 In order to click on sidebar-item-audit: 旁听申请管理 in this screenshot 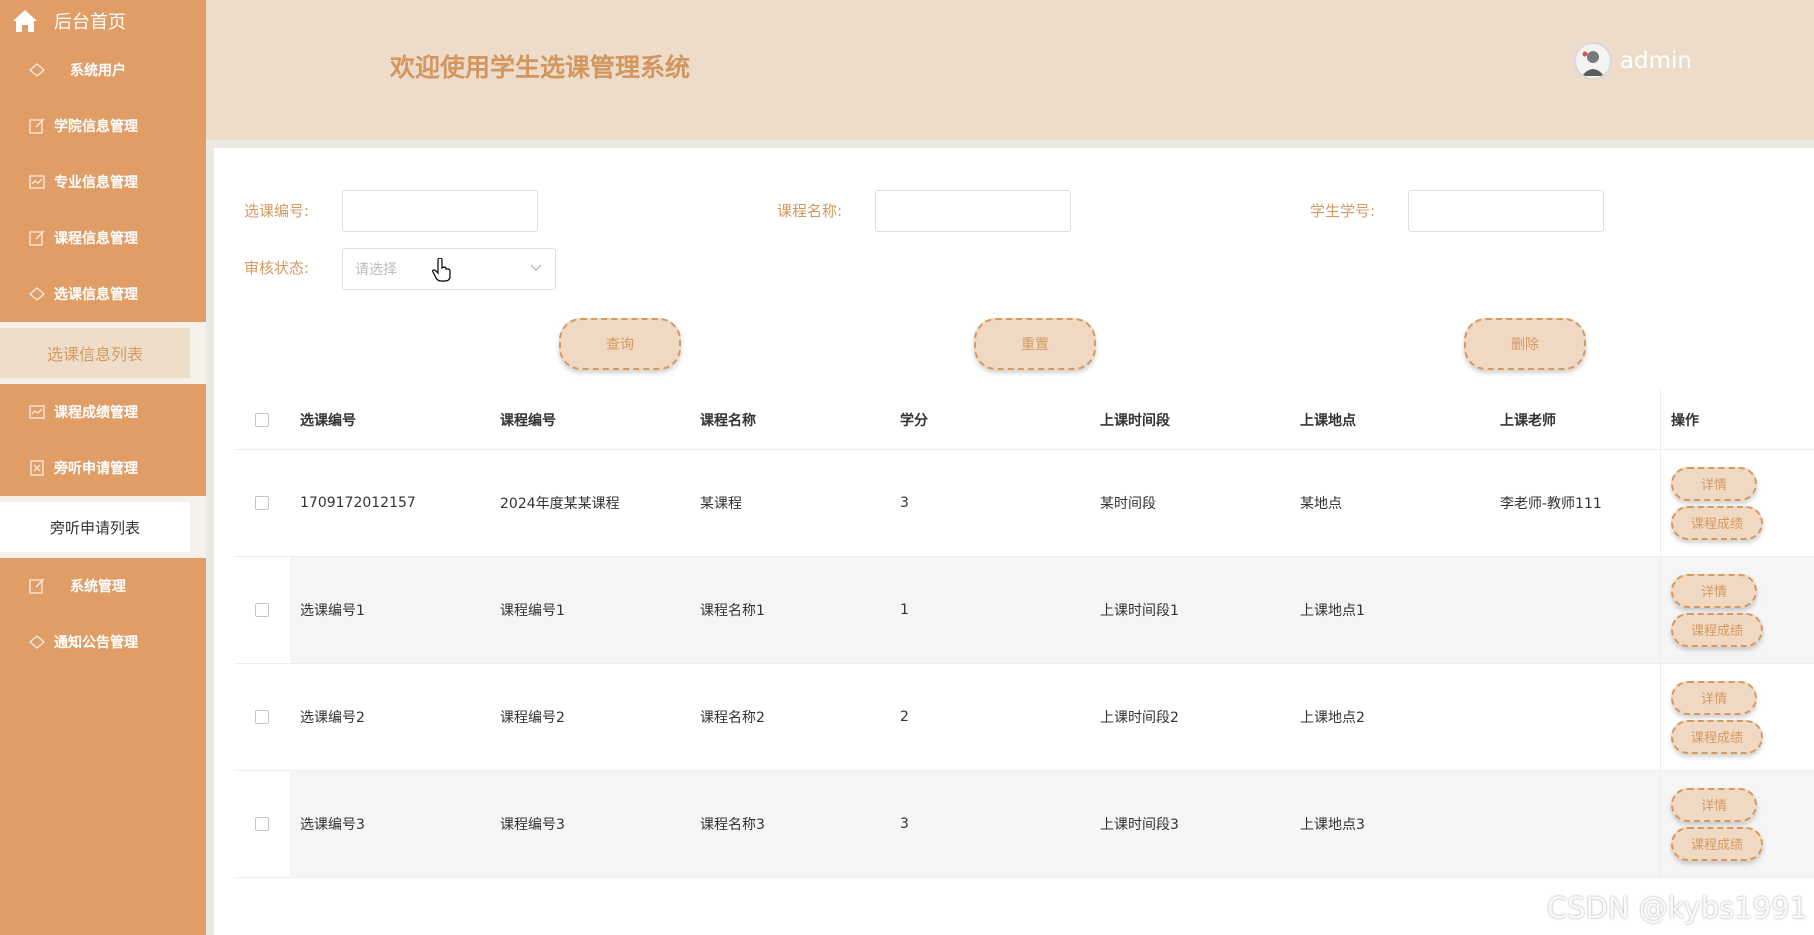, I will do `click(103, 468)`.